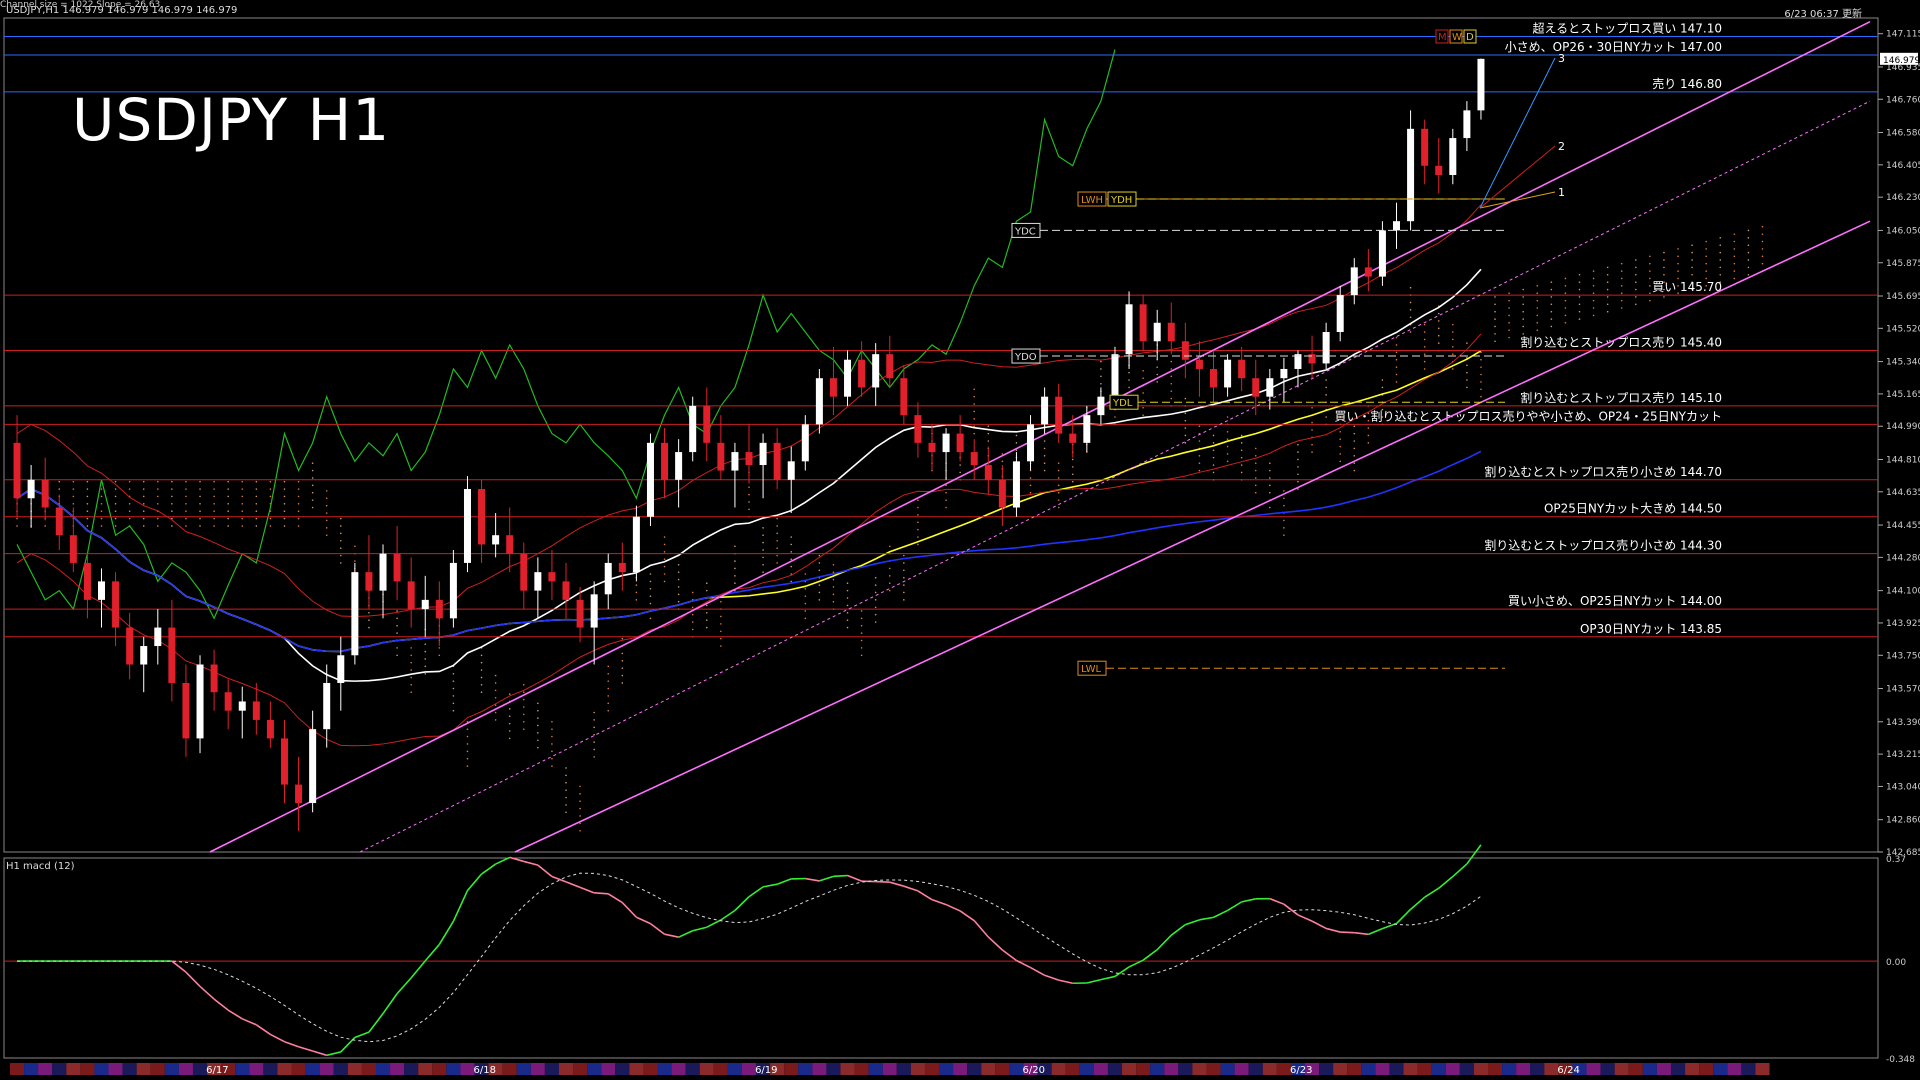 This screenshot has width=1920, height=1080. What do you see at coordinates (1603, 545) in the screenshot?
I see `level-label: 割り込むとストップロス売り小さめ 144.30` at bounding box center [1603, 545].